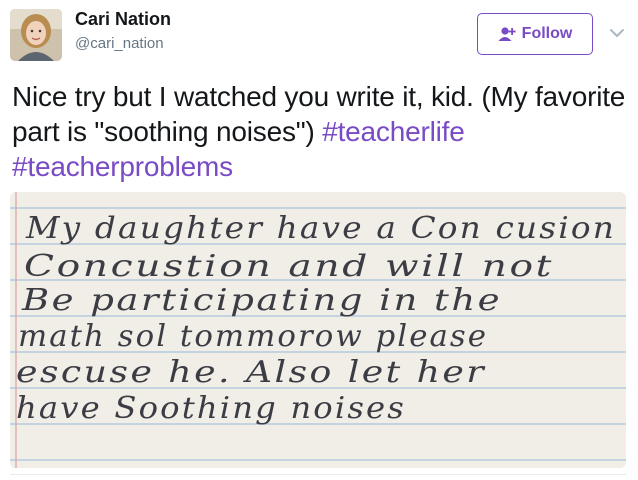 Image resolution: width=638 pixels, height=480 pixels. What do you see at coordinates (36, 35) in the screenshot?
I see `avatar` at bounding box center [36, 35].